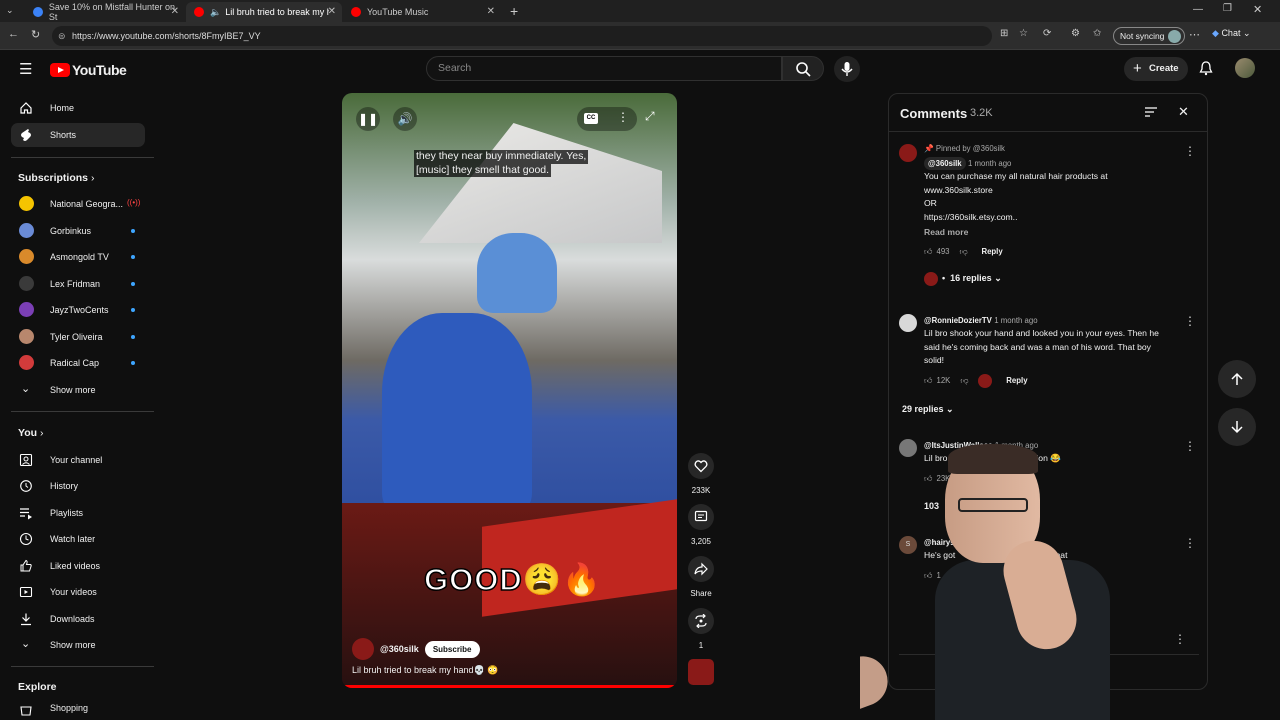  Describe the element at coordinates (88, 70) in the screenshot. I see `youtube-logo: YouTube` at that location.